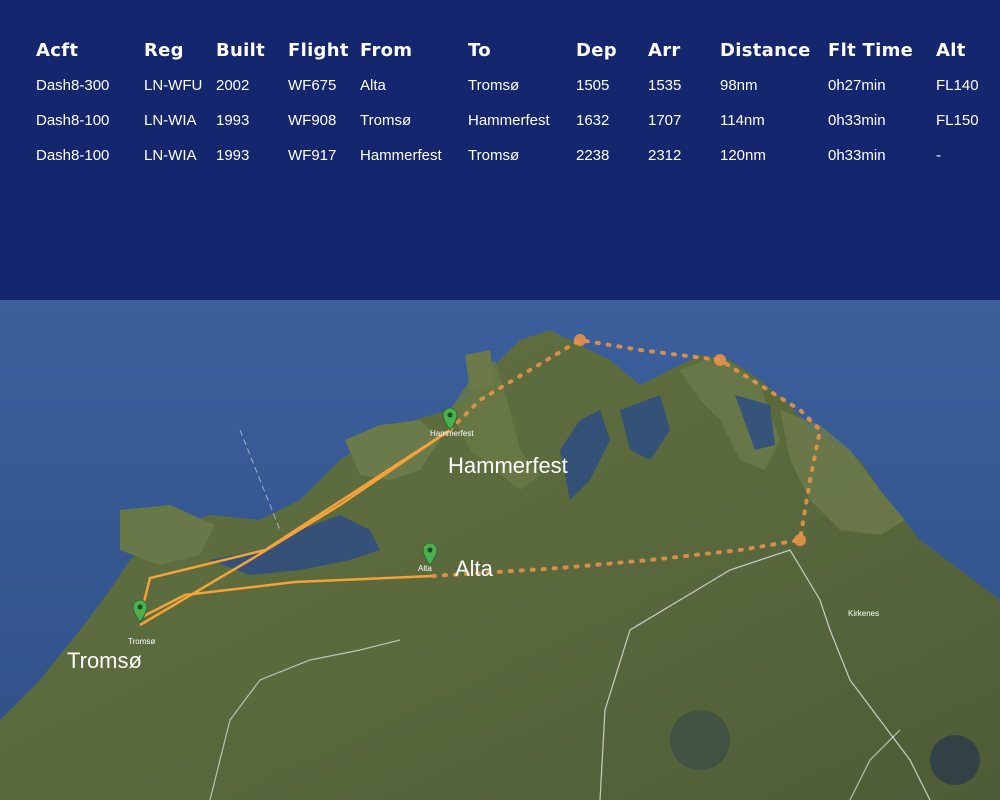  Describe the element at coordinates (593, 120) in the screenshot. I see `cell-dep: 1632` at that location.